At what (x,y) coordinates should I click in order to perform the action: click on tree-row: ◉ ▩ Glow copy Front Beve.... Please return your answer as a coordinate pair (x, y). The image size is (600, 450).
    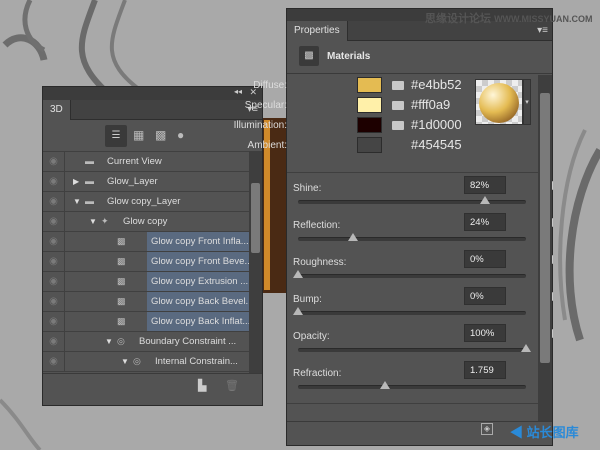
    Looking at the image, I should click on (148, 262).